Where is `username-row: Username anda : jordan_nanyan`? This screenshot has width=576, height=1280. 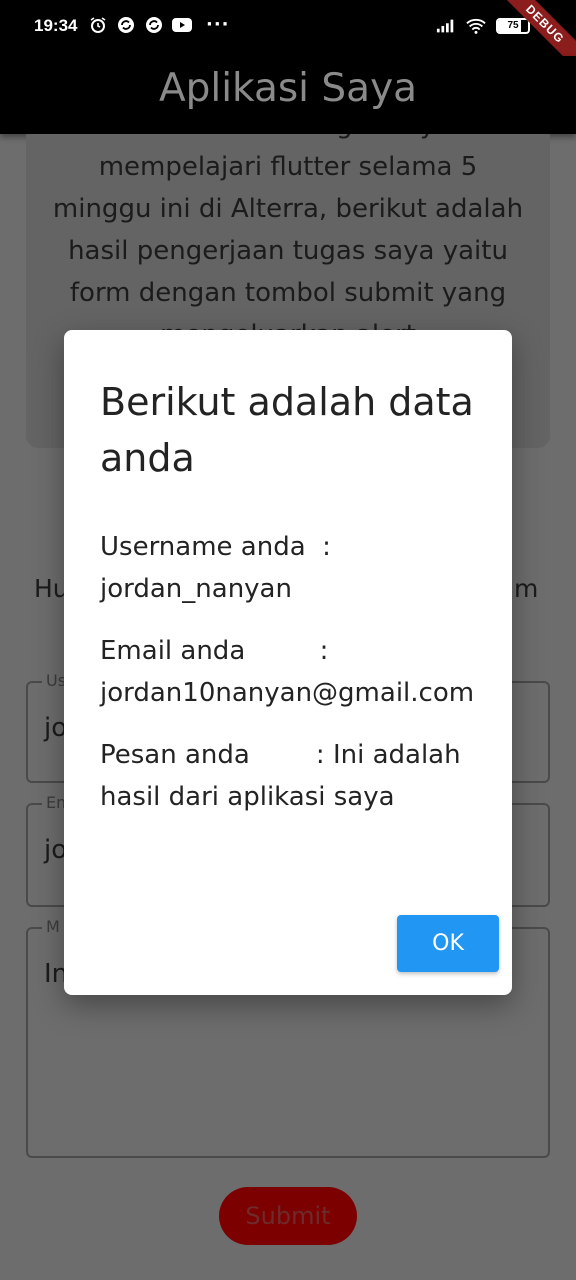 username-row: Username anda : jordan_nanyan is located at coordinates (220, 568).